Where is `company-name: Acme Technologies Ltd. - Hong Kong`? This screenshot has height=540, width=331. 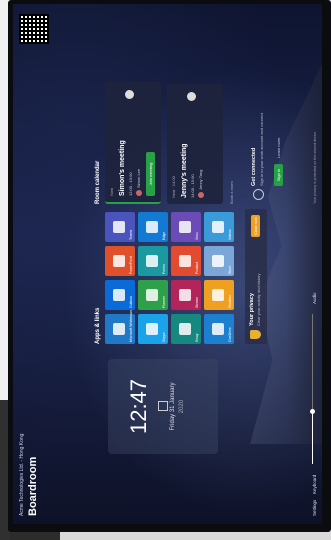 company-name: Acme Technologies Ltd. - Hong Kong is located at coordinates (22, 474).